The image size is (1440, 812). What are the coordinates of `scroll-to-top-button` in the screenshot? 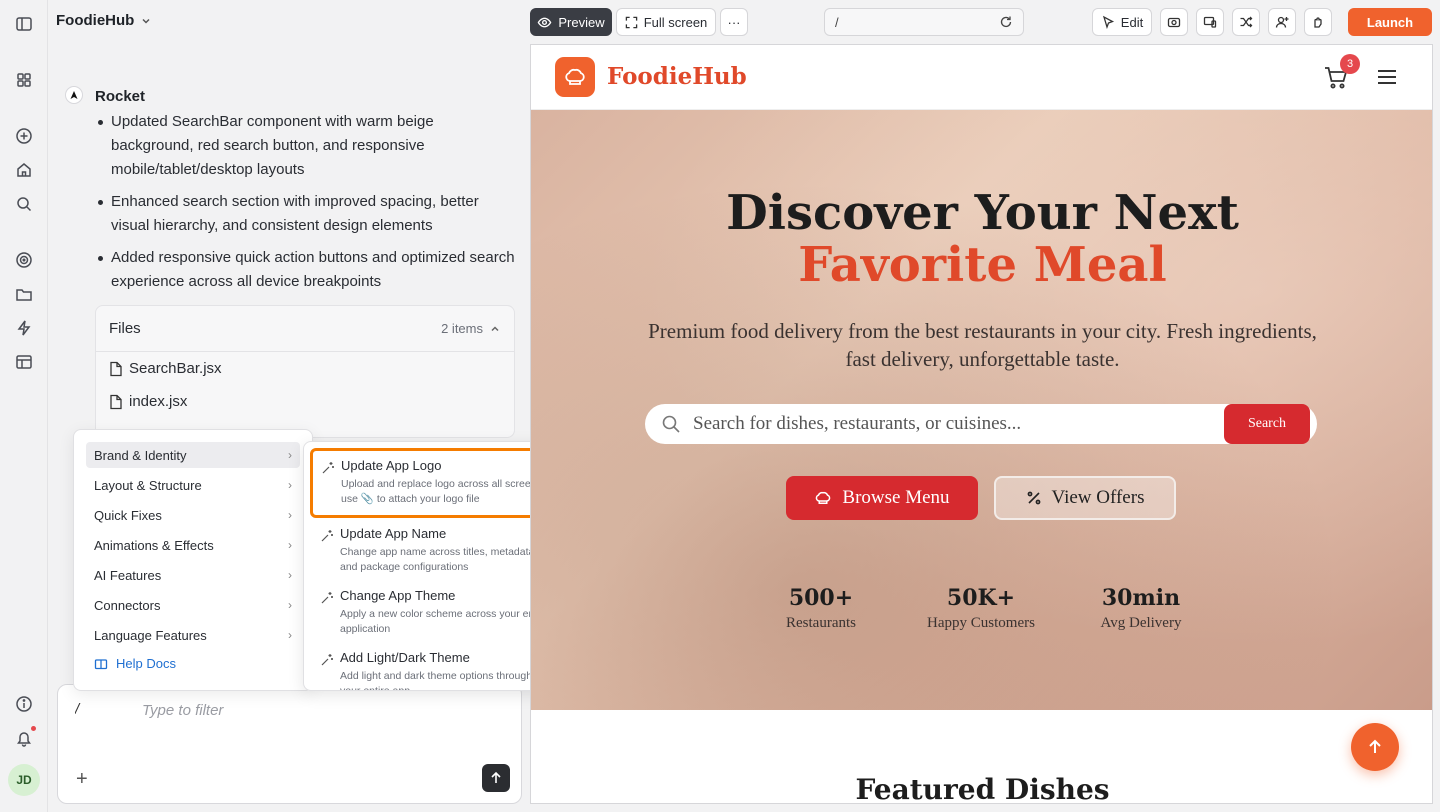 It's located at (1375, 747).